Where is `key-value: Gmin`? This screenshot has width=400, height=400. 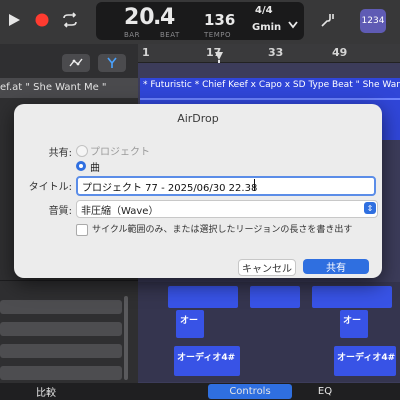 key-value: Gmin is located at coordinates (267, 27).